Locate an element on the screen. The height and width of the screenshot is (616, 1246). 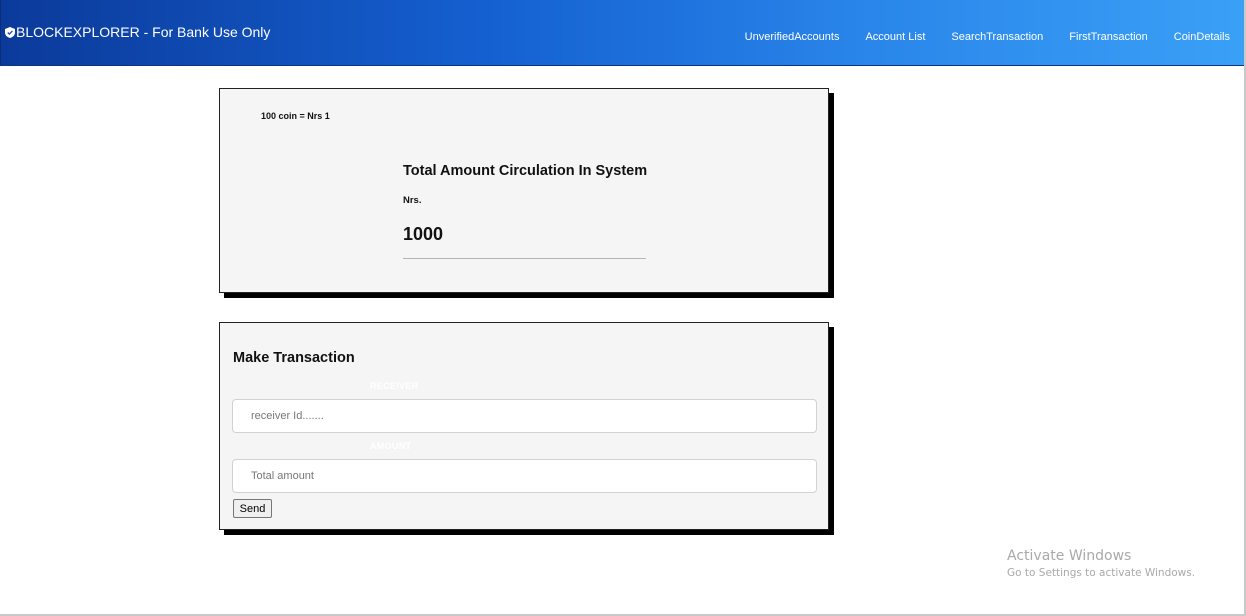
brand: BLOCKEXPLORER - For Bank Use Only is located at coordinates (137, 32).